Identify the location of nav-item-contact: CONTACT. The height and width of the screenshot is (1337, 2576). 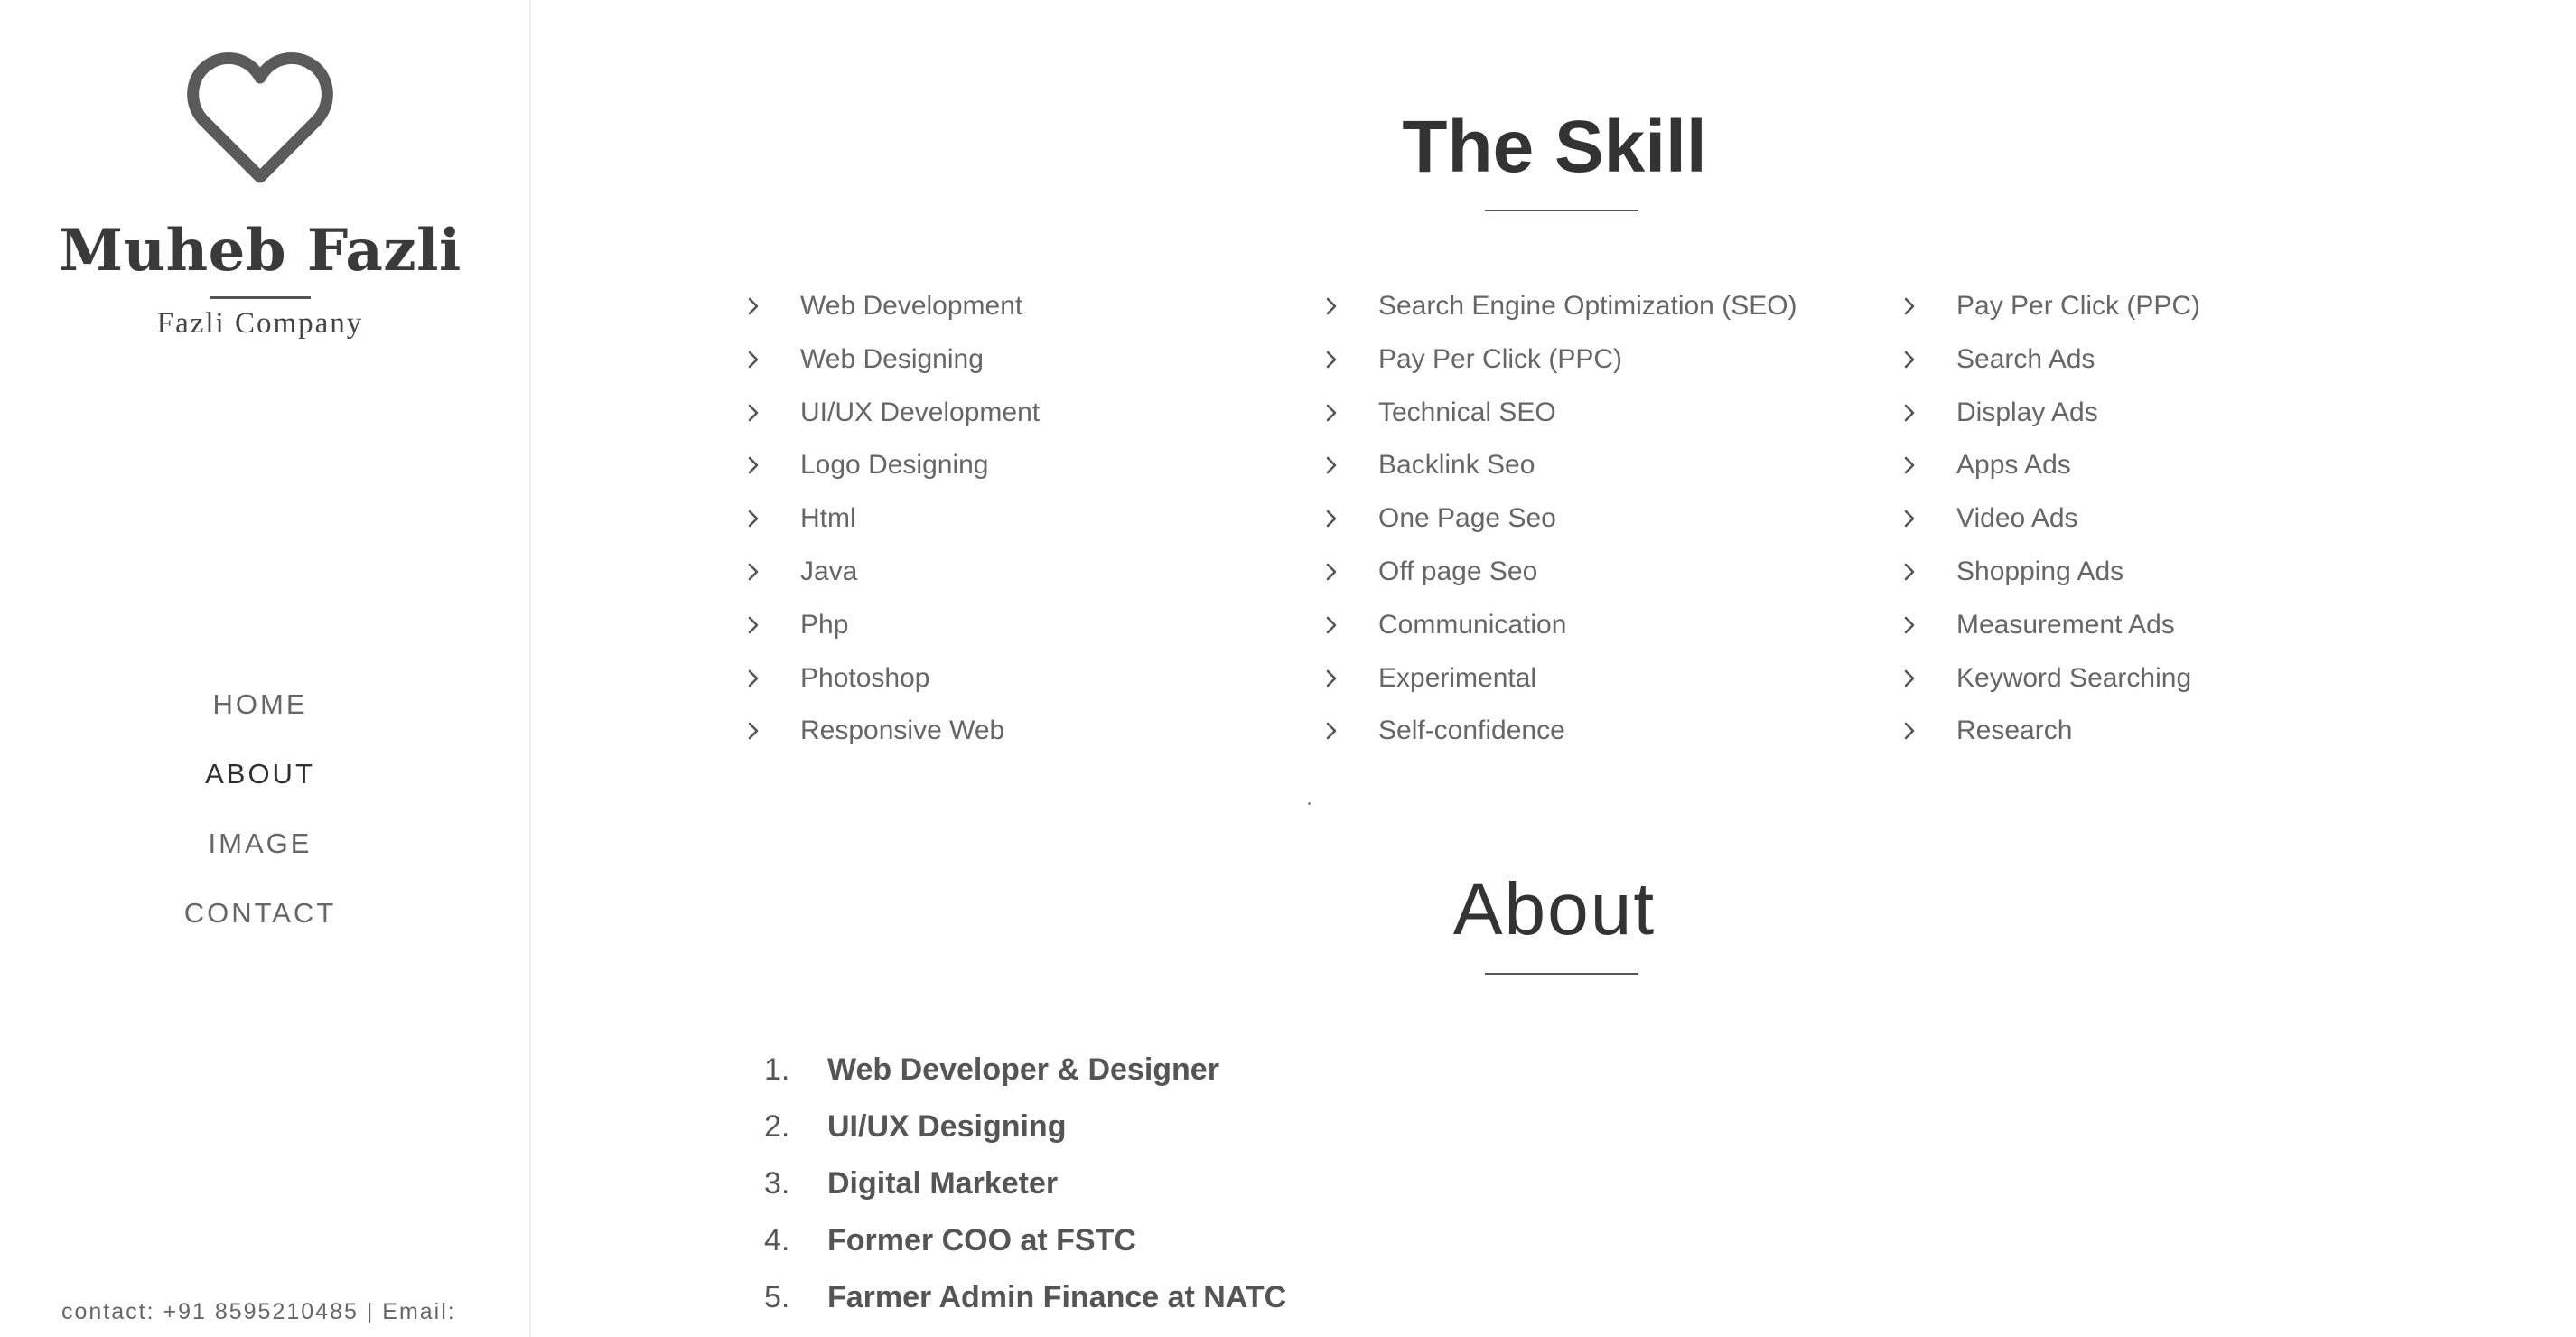
(260, 921).